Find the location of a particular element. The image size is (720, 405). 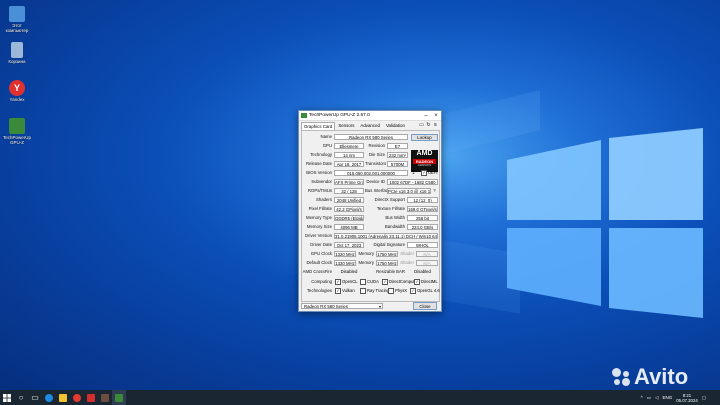

refresh-icon: ↻ is located at coordinates (428, 125).